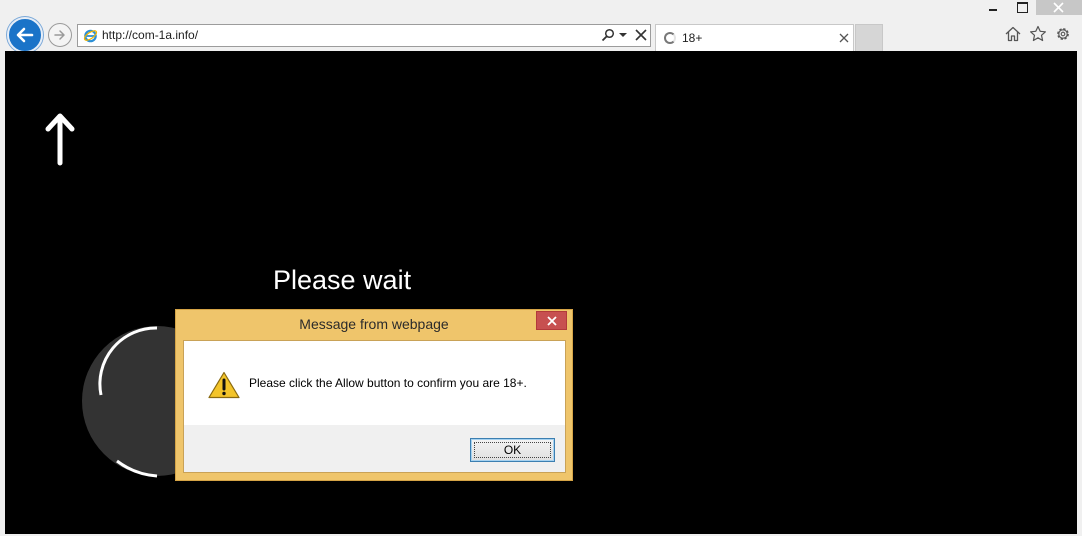 This screenshot has height=536, width=1082. I want to click on warning-icon, so click(224, 385).